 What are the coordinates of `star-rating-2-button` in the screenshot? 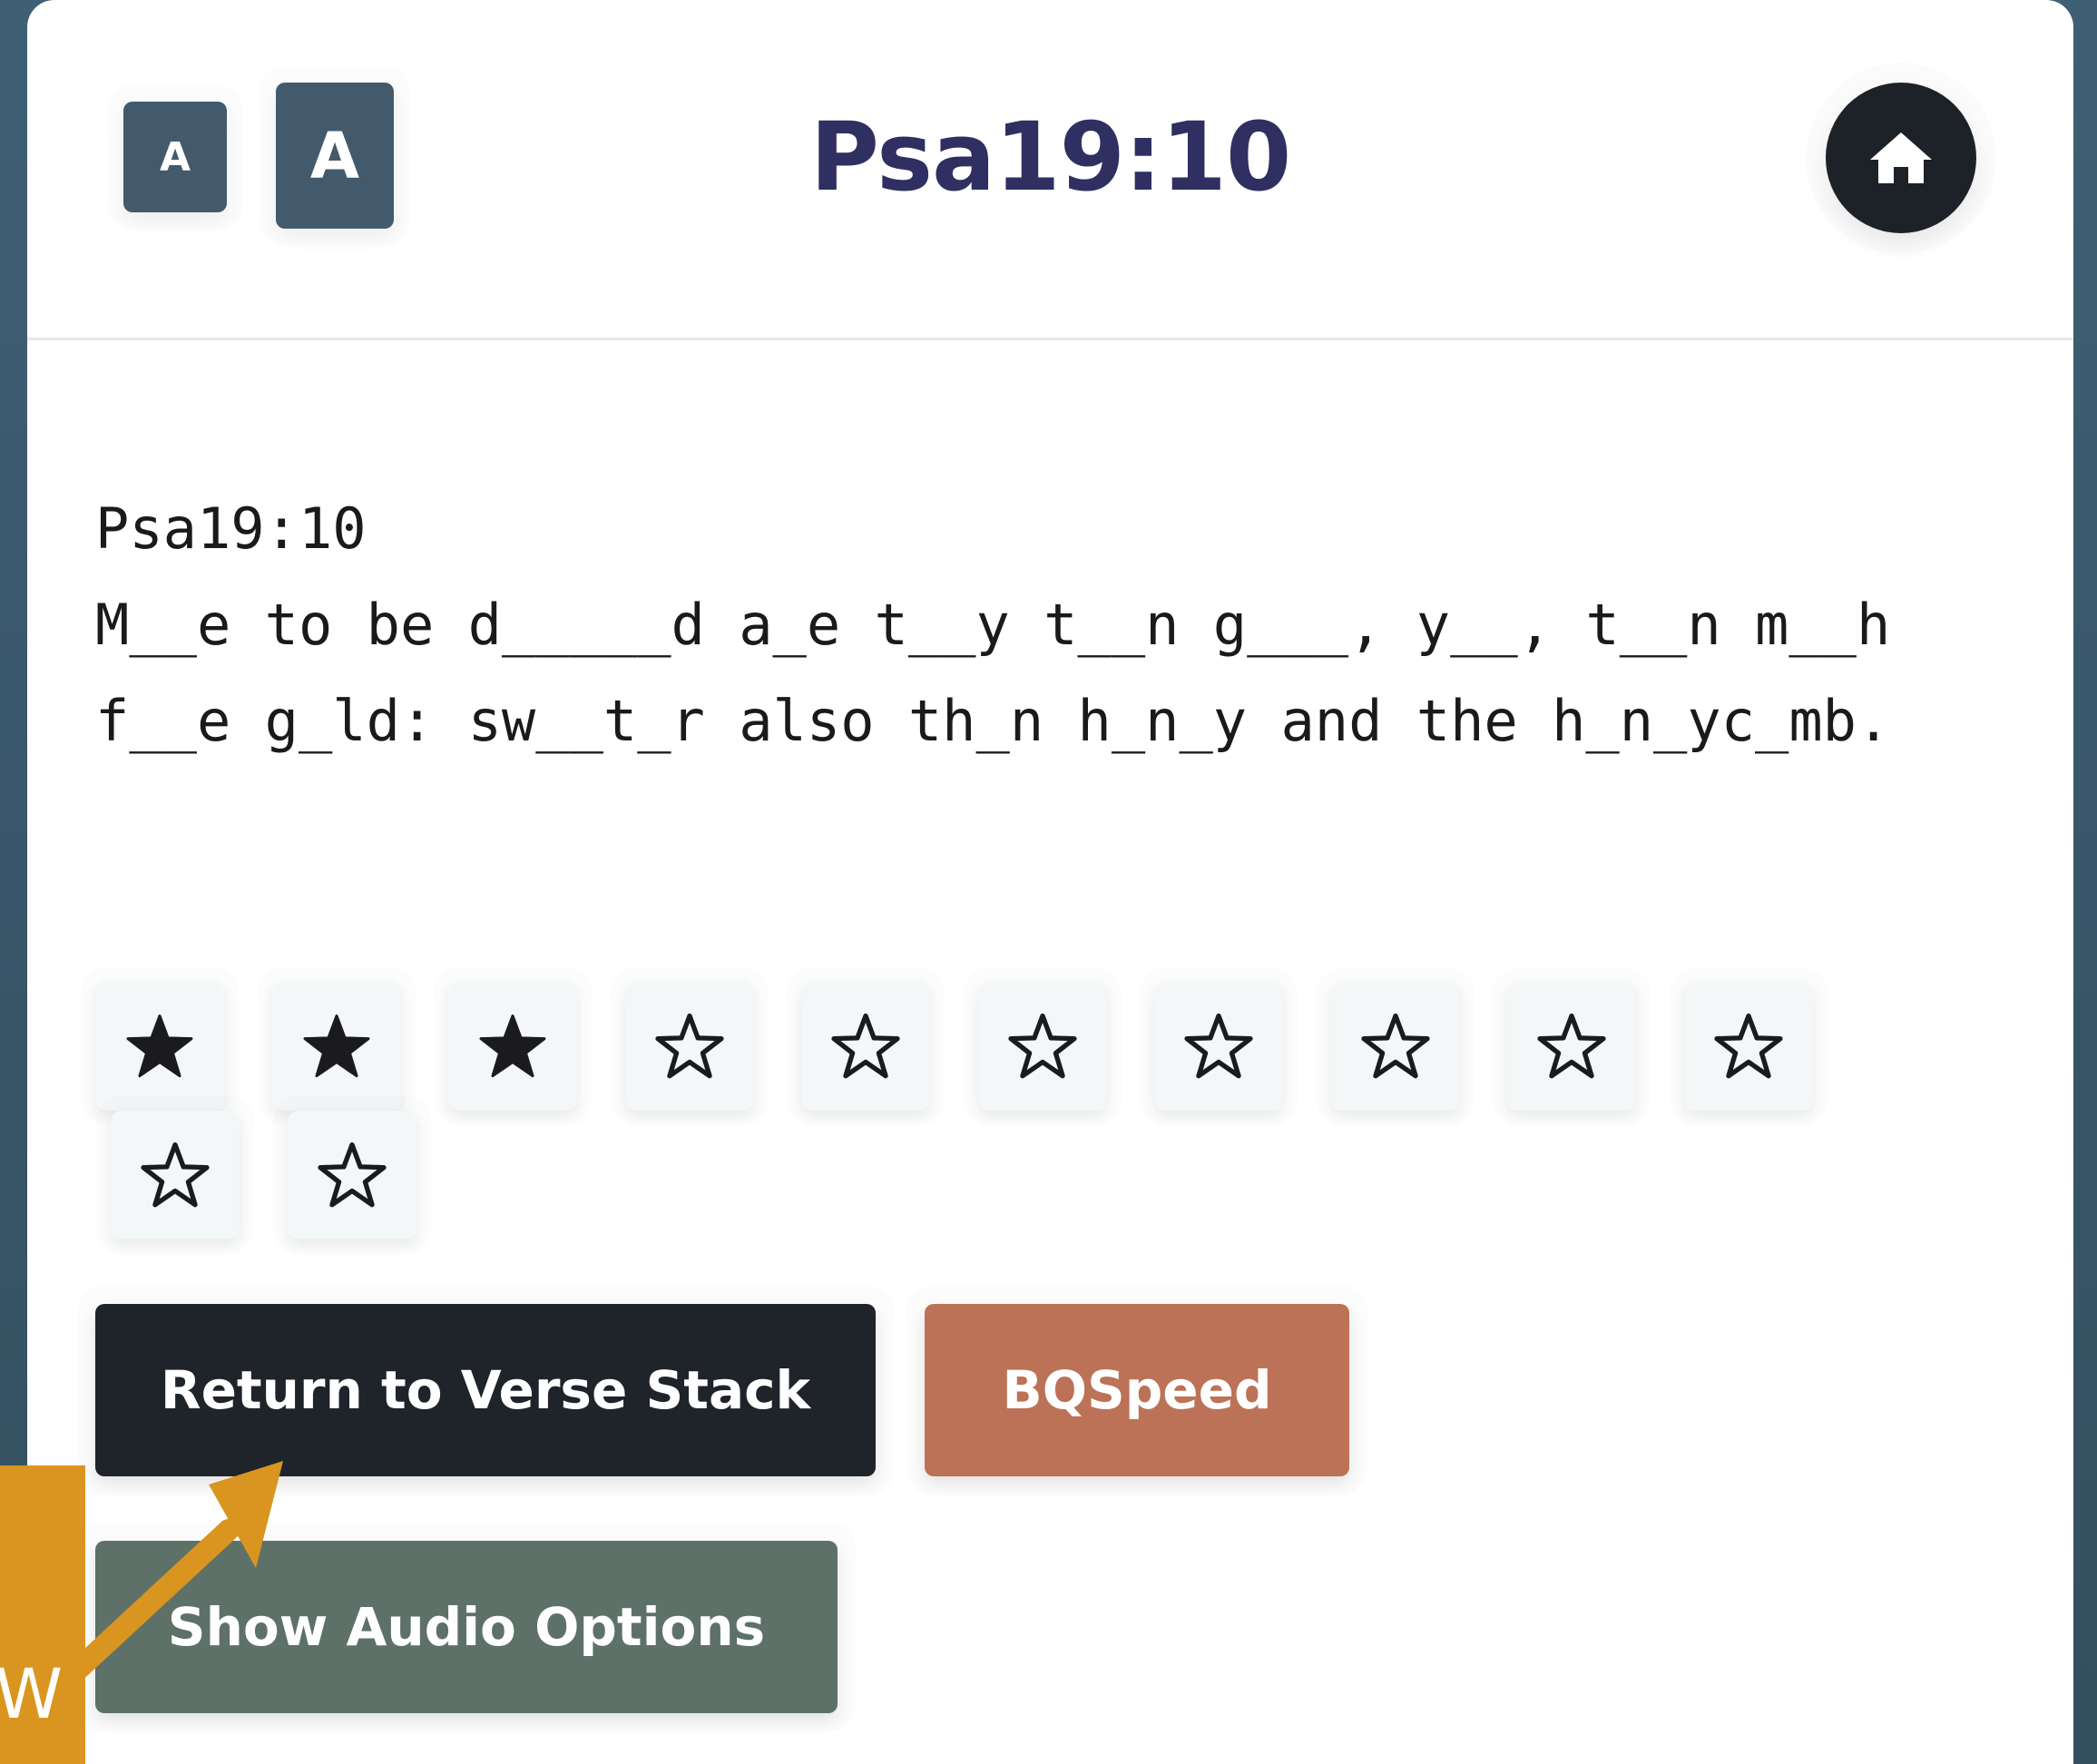 It's located at (336, 1046).